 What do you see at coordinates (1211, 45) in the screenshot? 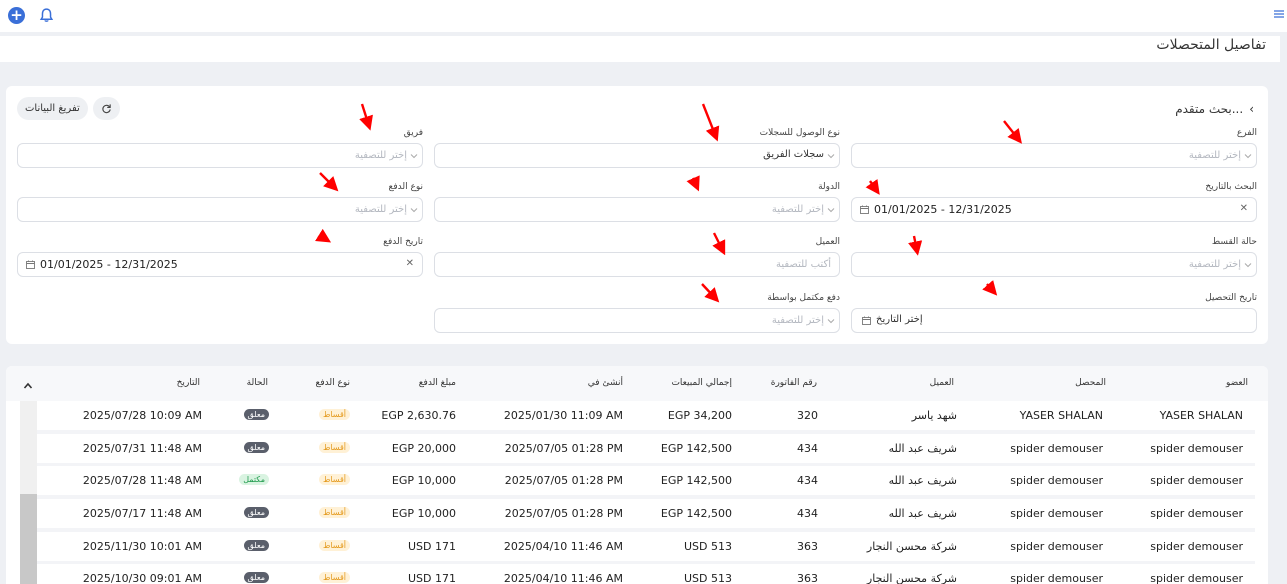
I see `page-title: تفاصيل المتحصلات` at bounding box center [1211, 45].